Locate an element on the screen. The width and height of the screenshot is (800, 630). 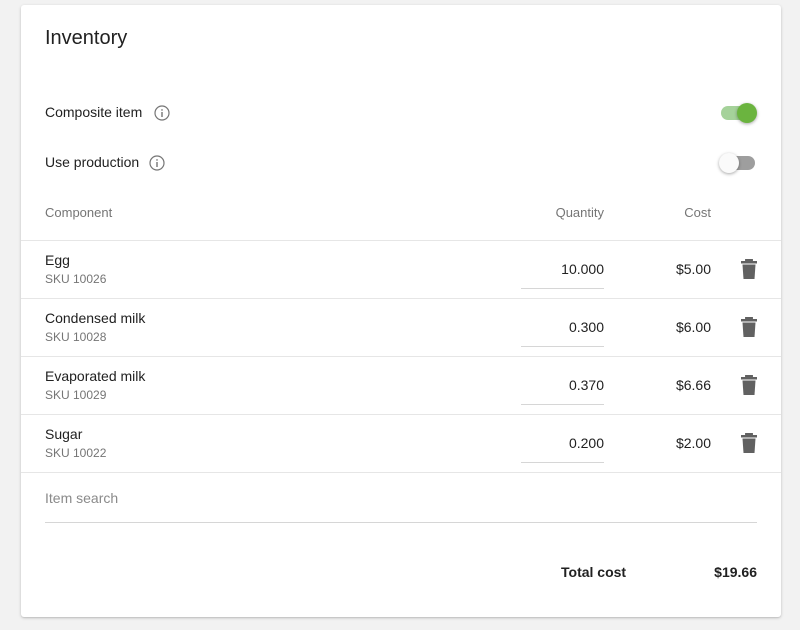
component-cost: $6.66 is located at coordinates (693, 385).